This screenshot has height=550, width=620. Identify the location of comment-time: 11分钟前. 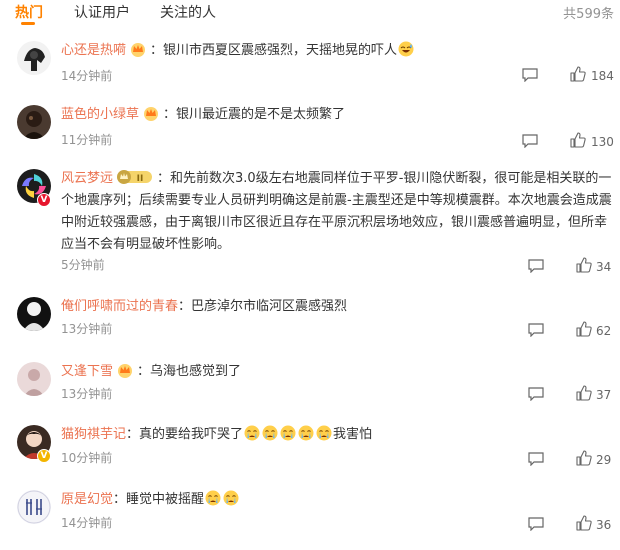
(87, 140).